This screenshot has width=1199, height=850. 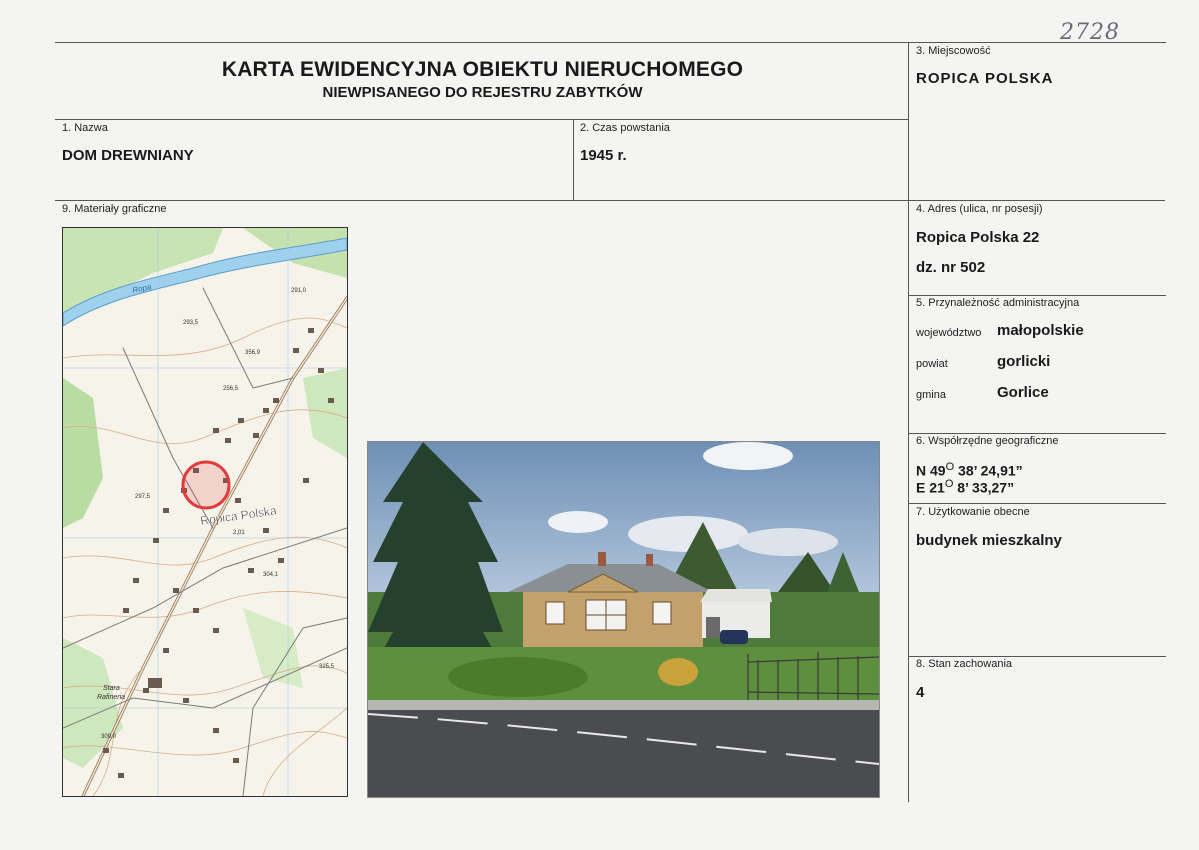 What do you see at coordinates (218, 553) in the screenshot?
I see `buildings` at bounding box center [218, 553].